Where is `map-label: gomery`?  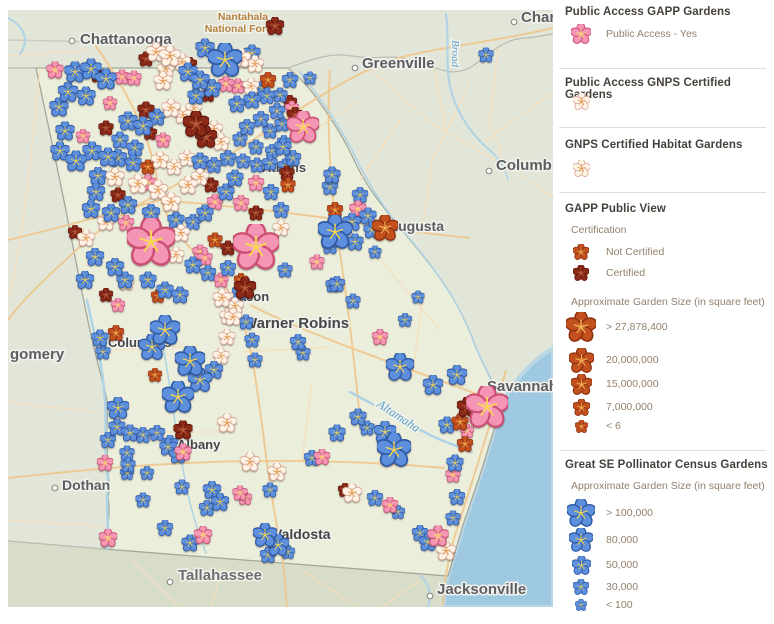
map-label: gomery is located at coordinates (37, 354).